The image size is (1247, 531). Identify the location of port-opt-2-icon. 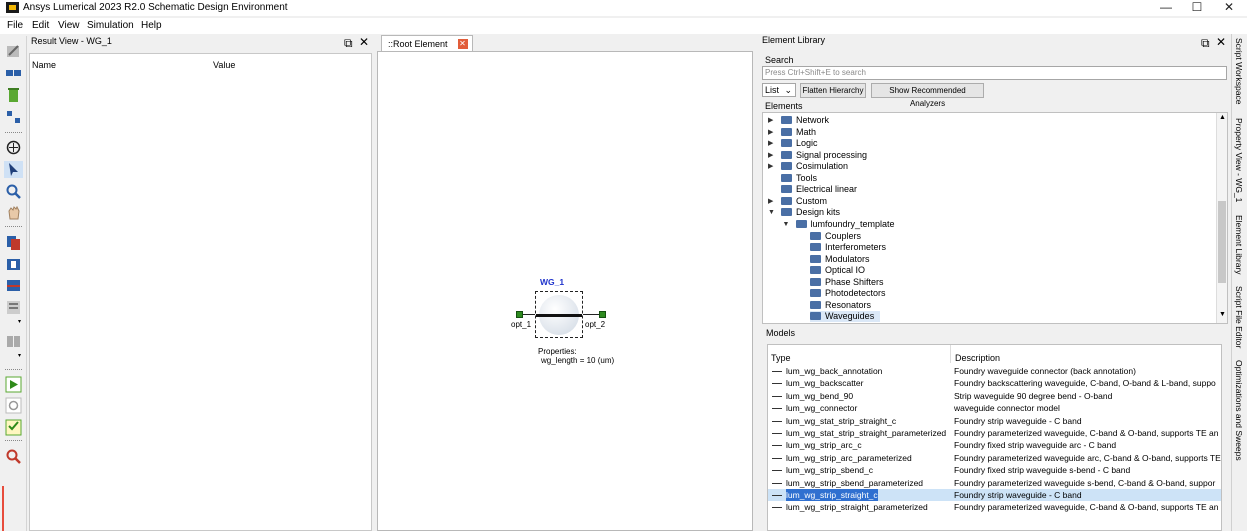
(602, 314).